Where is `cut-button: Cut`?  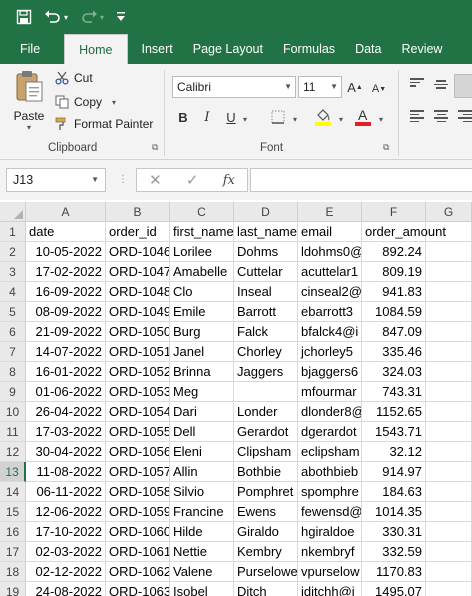
cut-button: Cut is located at coordinates (73, 78).